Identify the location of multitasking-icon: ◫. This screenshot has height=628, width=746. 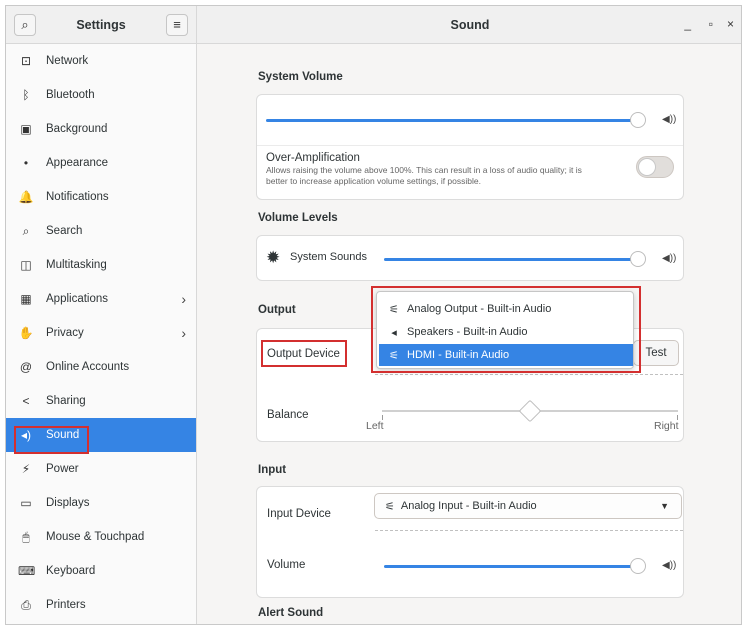
(26, 265).